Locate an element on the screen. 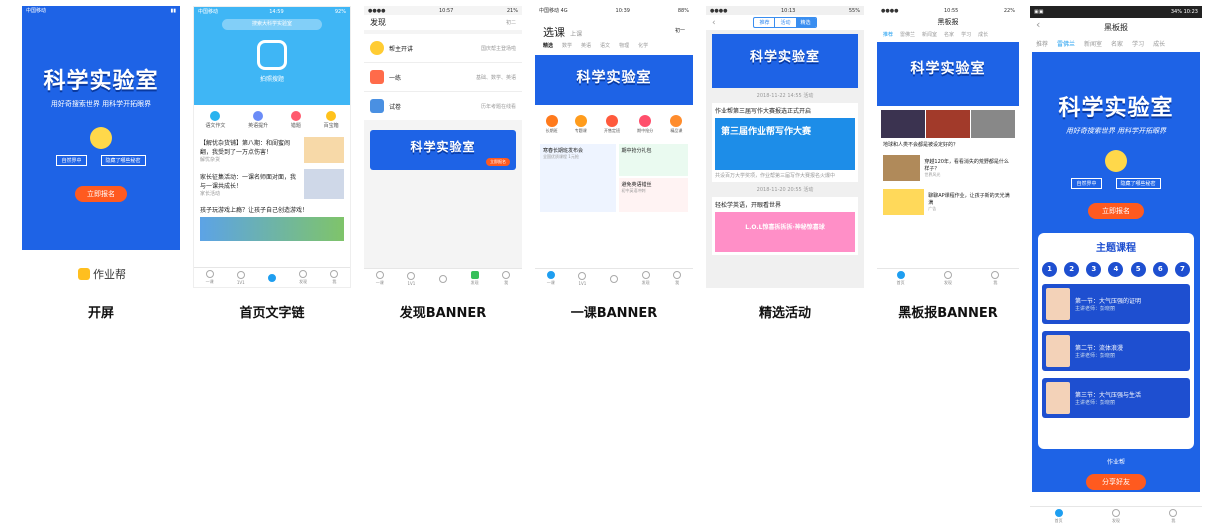 The width and height of the screenshot is (1210, 530). step-6: 6 is located at coordinates (1160, 269).